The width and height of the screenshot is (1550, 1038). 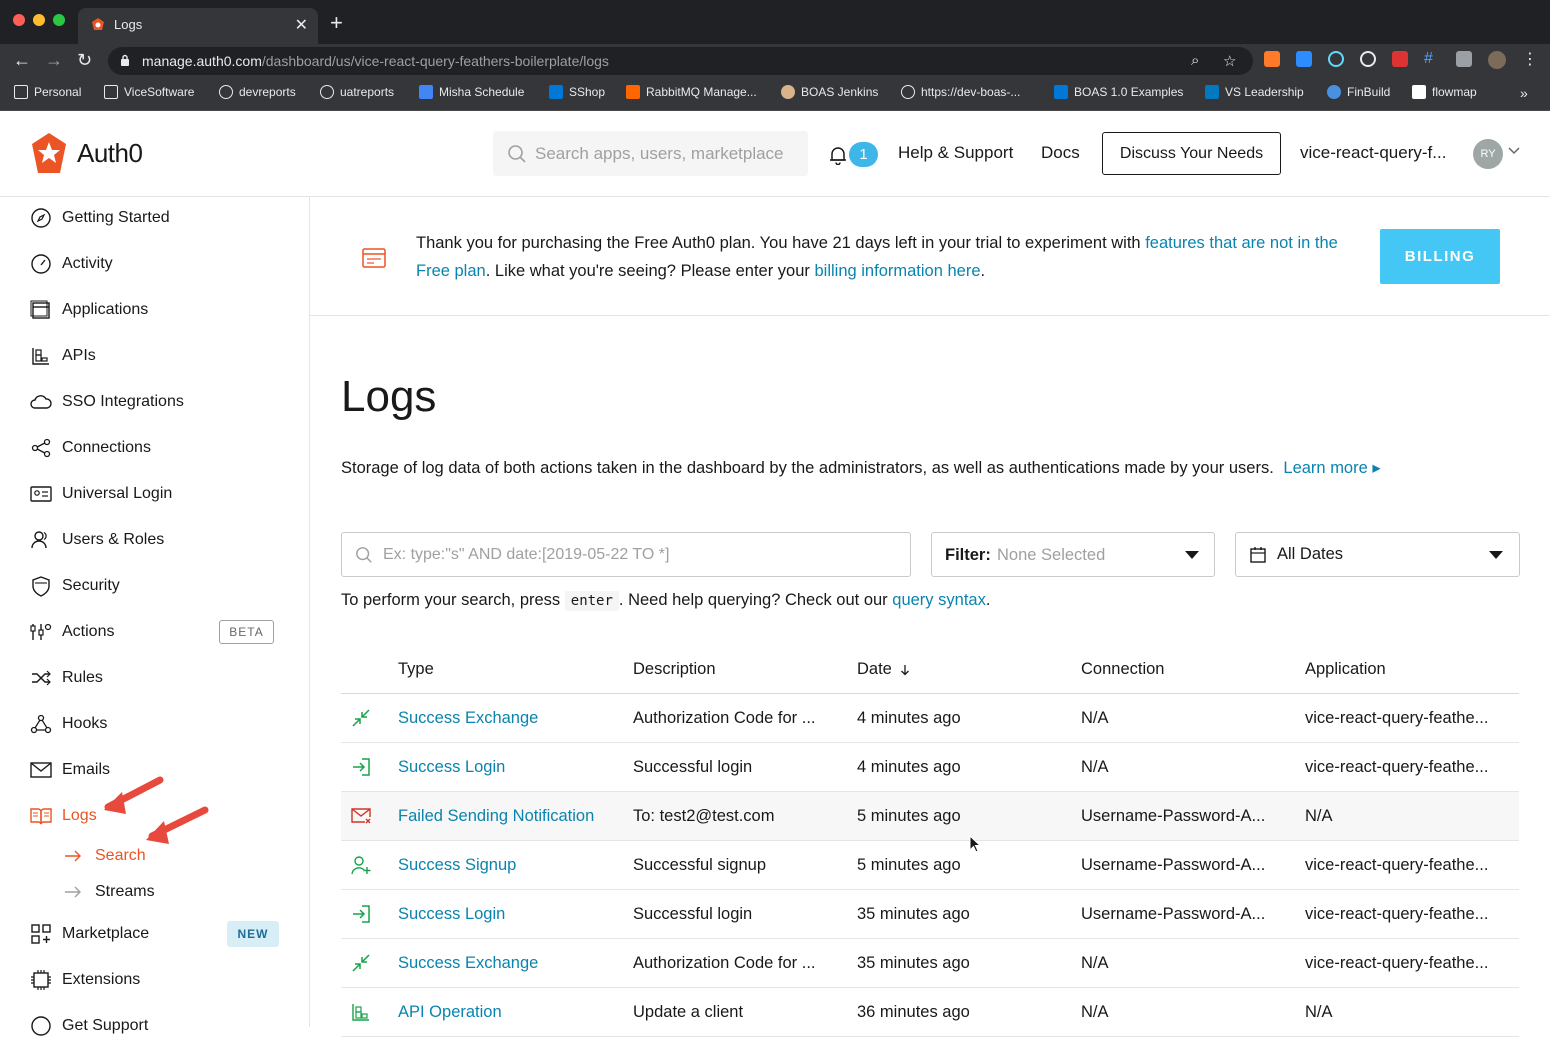 What do you see at coordinates (70, 770) in the screenshot?
I see `sidebar-item-emails: Emails` at bounding box center [70, 770].